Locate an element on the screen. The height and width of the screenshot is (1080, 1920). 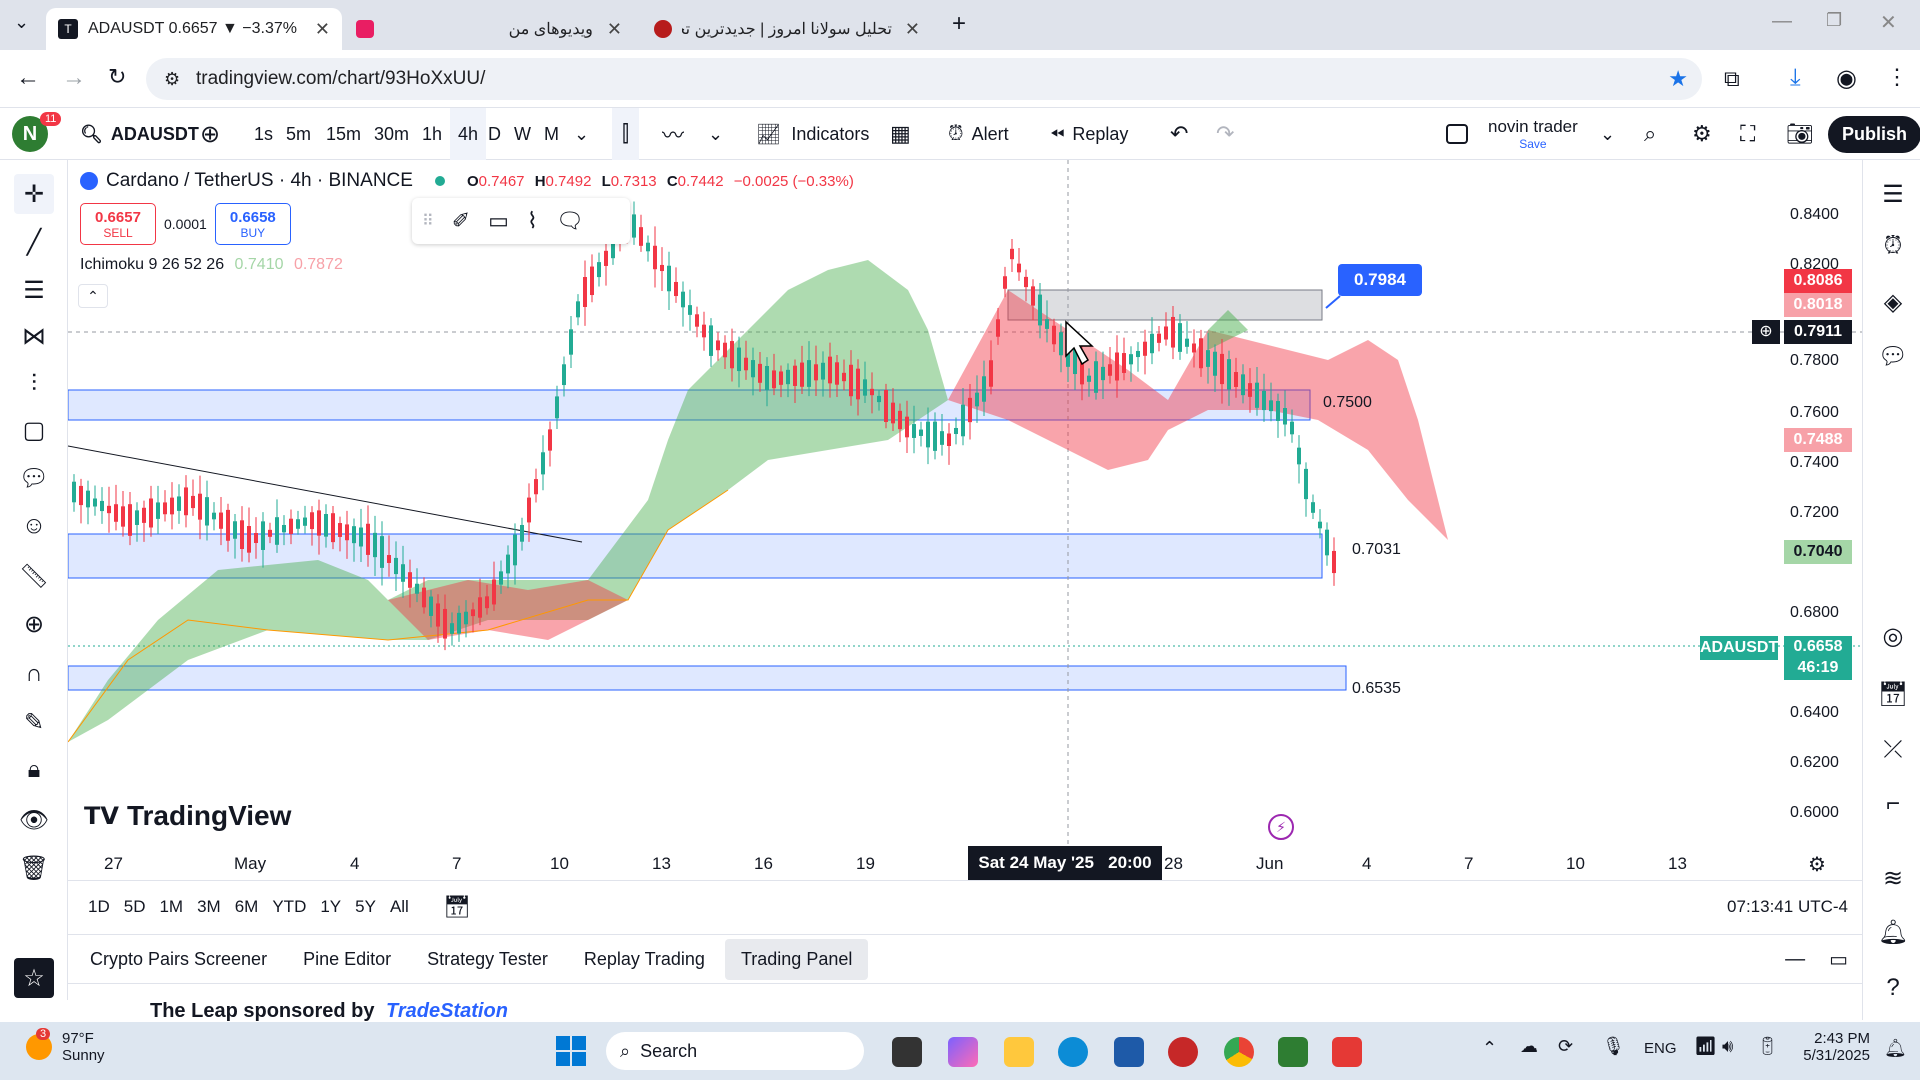
site-info-icon: ⚙ is located at coordinates (172, 79).